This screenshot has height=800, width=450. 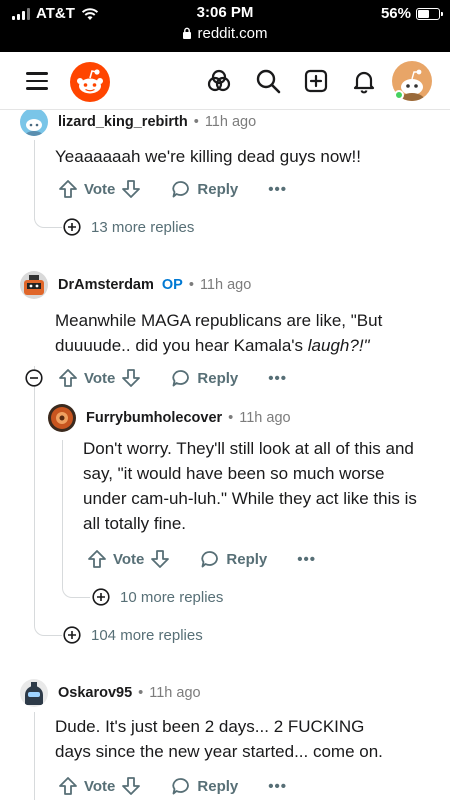 I want to click on battery-icon, so click(x=429, y=13).